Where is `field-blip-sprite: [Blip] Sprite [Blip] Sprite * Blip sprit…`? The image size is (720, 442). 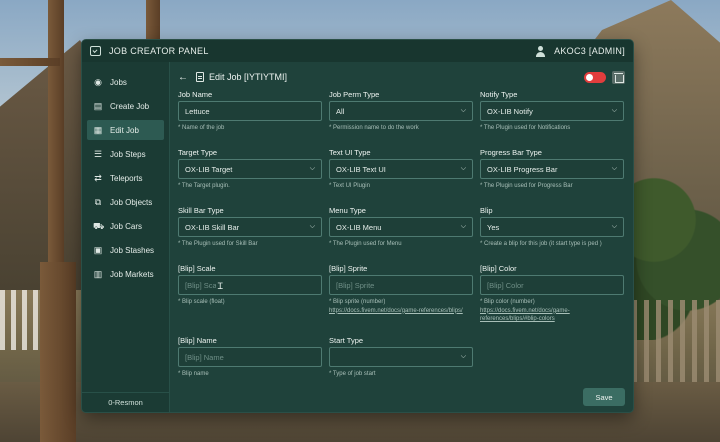 field-blip-sprite: [Blip] Sprite [Blip] Sprite * Blip sprit… is located at coordinates (401, 299).